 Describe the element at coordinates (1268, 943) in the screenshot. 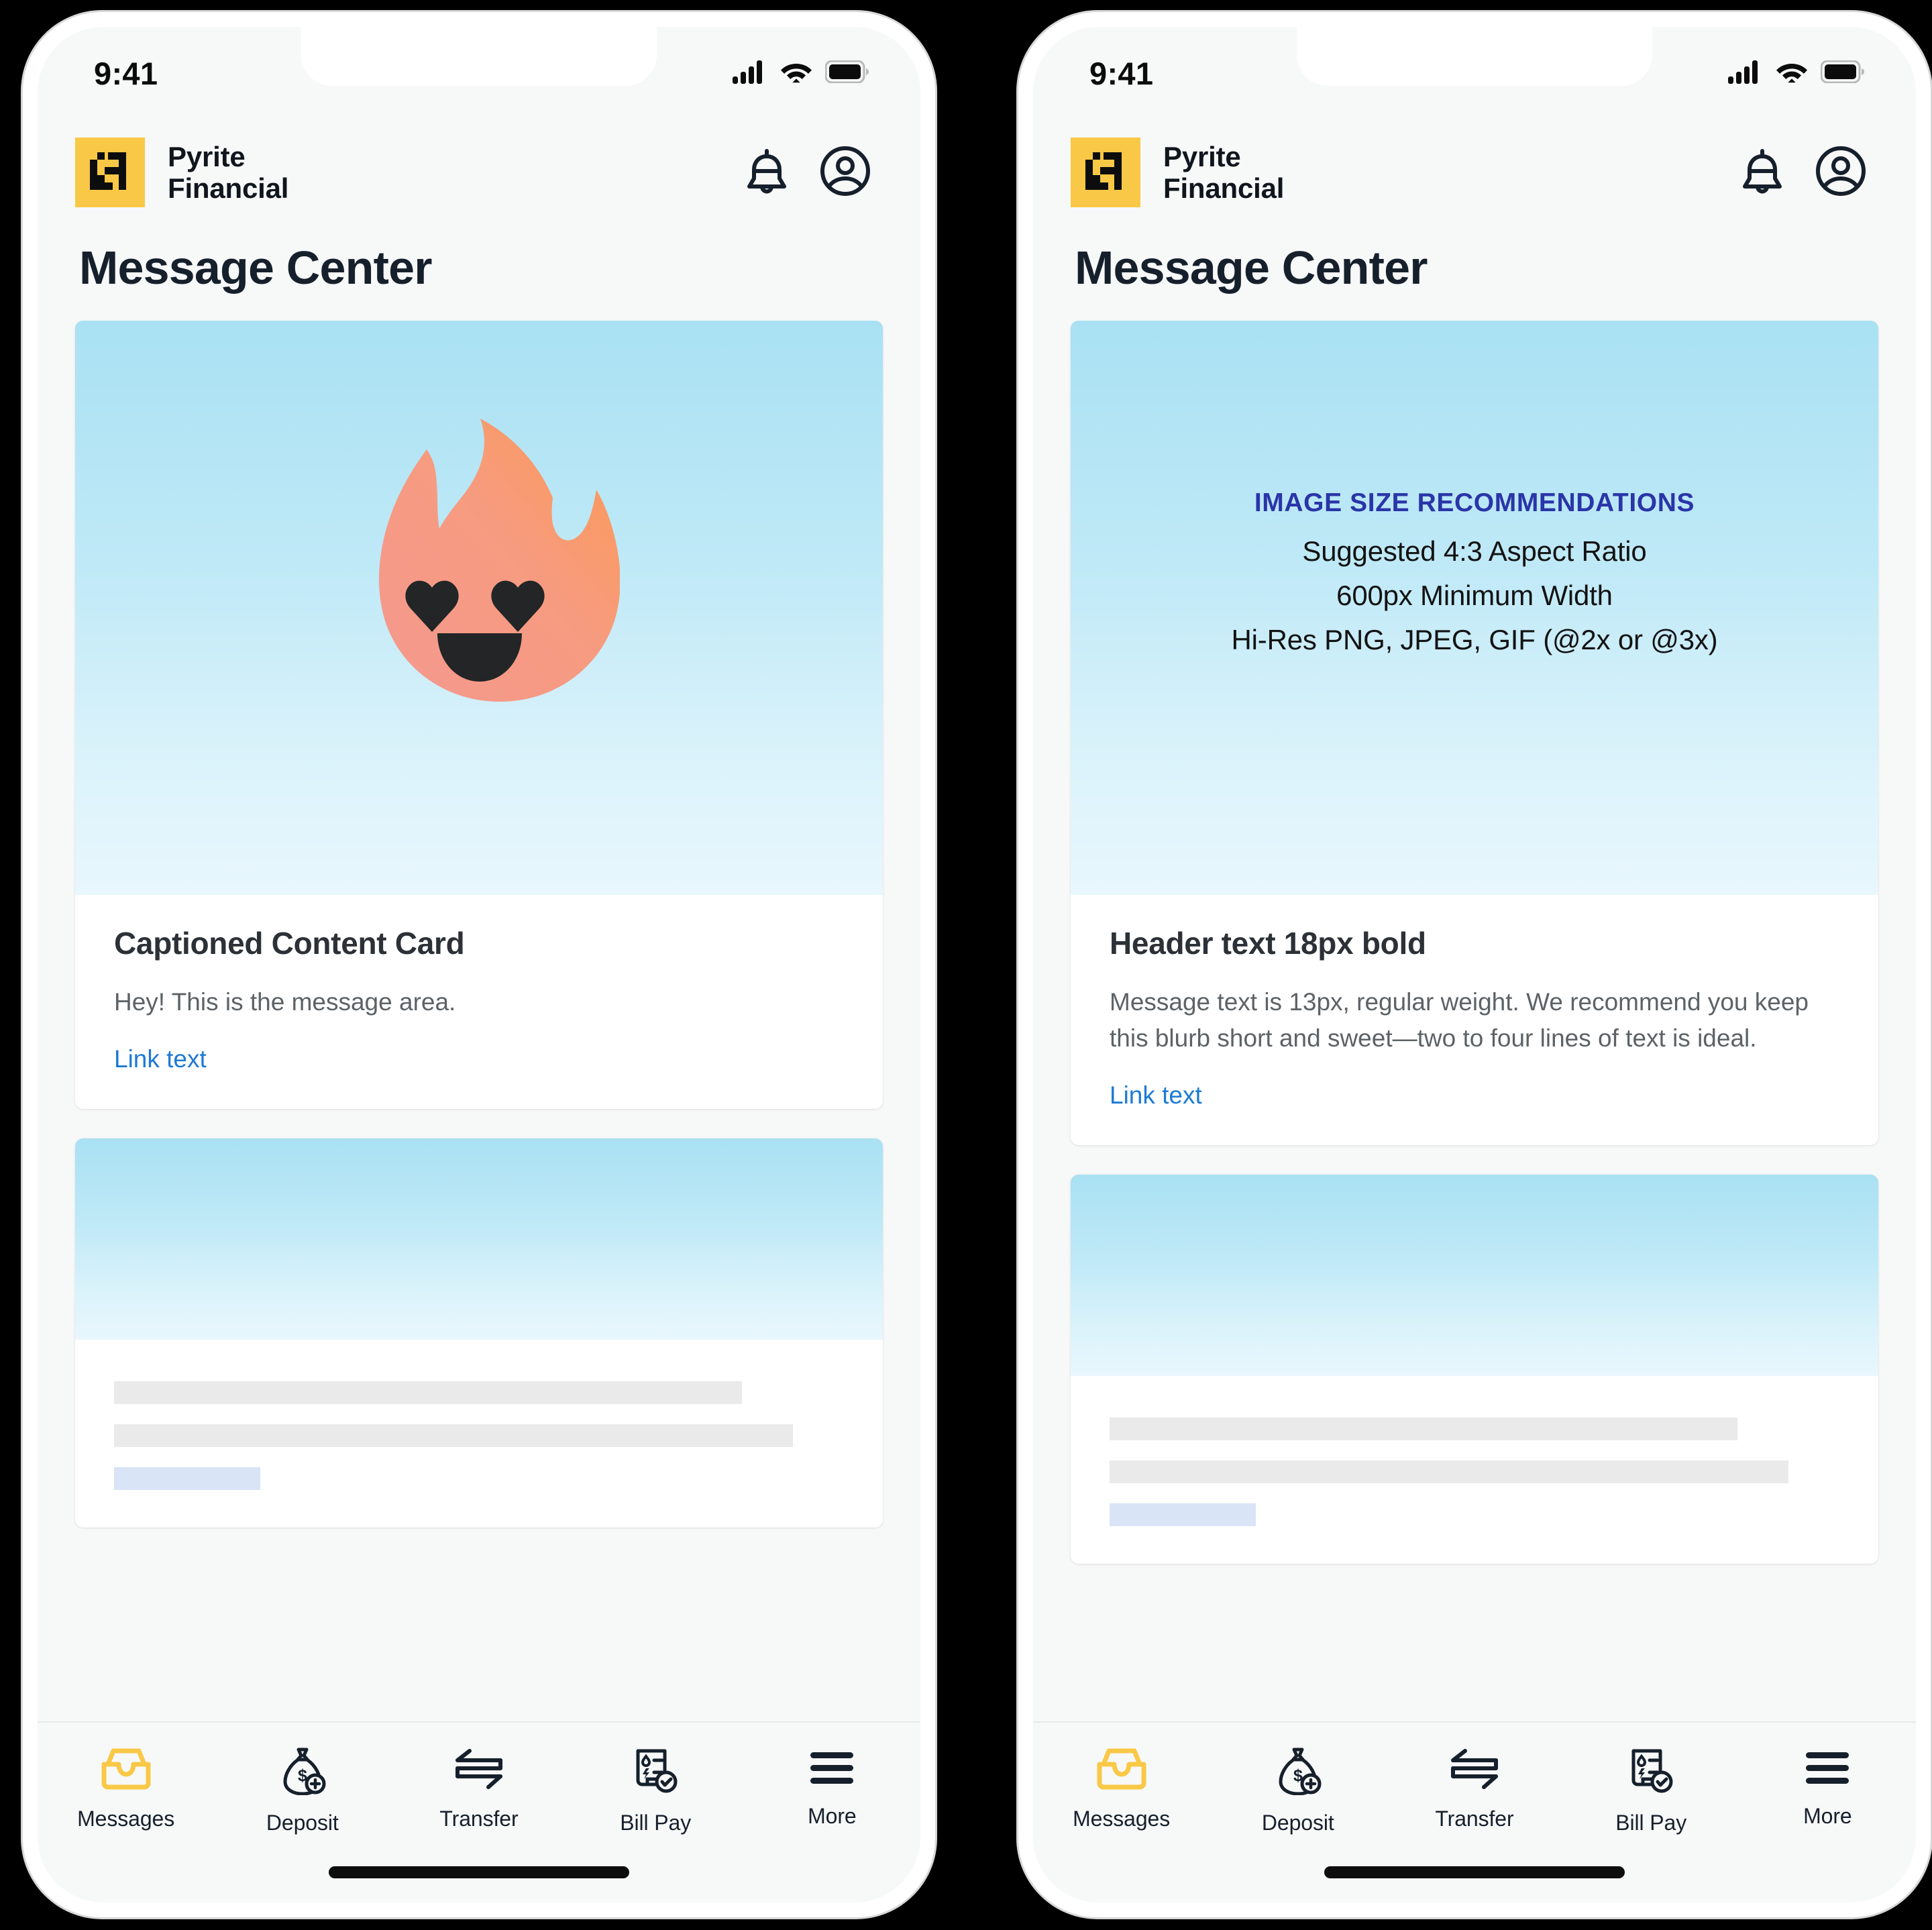

I see `card-header-text: Header text 18px bold` at that location.